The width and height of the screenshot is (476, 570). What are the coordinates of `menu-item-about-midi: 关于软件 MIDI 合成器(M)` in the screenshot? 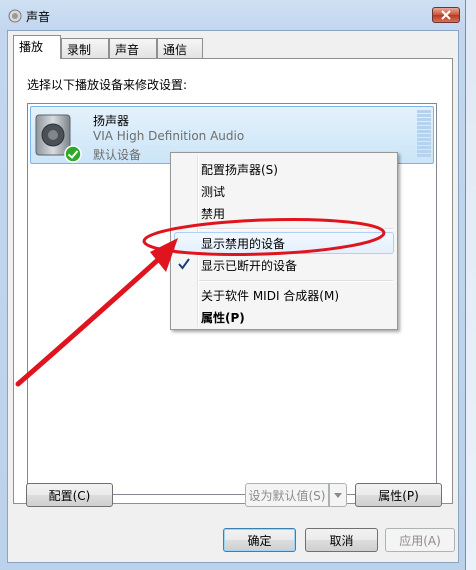 It's located at (270, 295).